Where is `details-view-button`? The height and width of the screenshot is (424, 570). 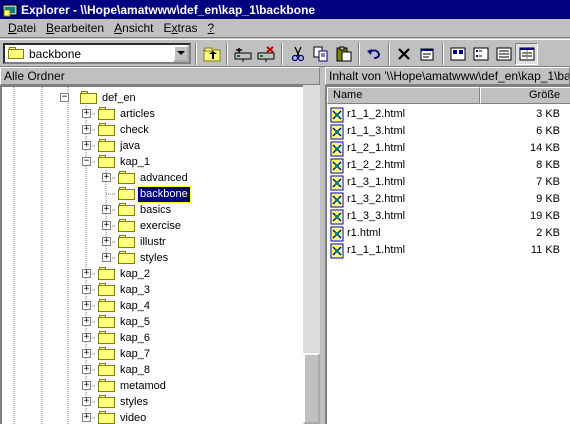
details-view-button is located at coordinates (526, 54).